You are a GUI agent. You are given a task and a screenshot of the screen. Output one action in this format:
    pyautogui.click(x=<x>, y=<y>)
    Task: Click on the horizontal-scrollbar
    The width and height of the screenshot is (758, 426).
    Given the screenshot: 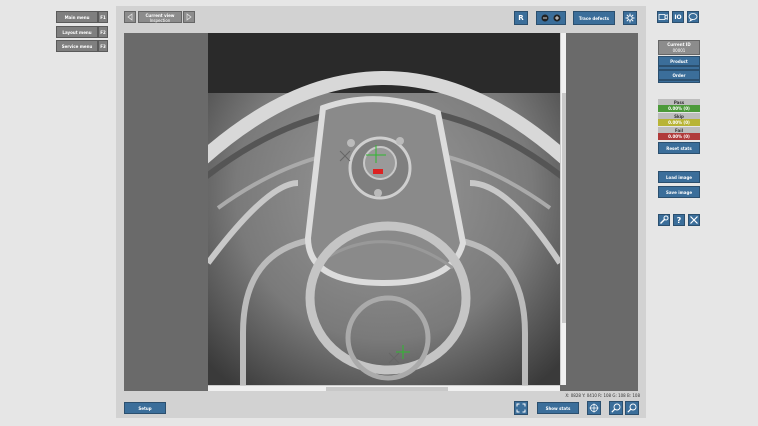 What is the action you would take?
    pyautogui.click(x=384, y=388)
    